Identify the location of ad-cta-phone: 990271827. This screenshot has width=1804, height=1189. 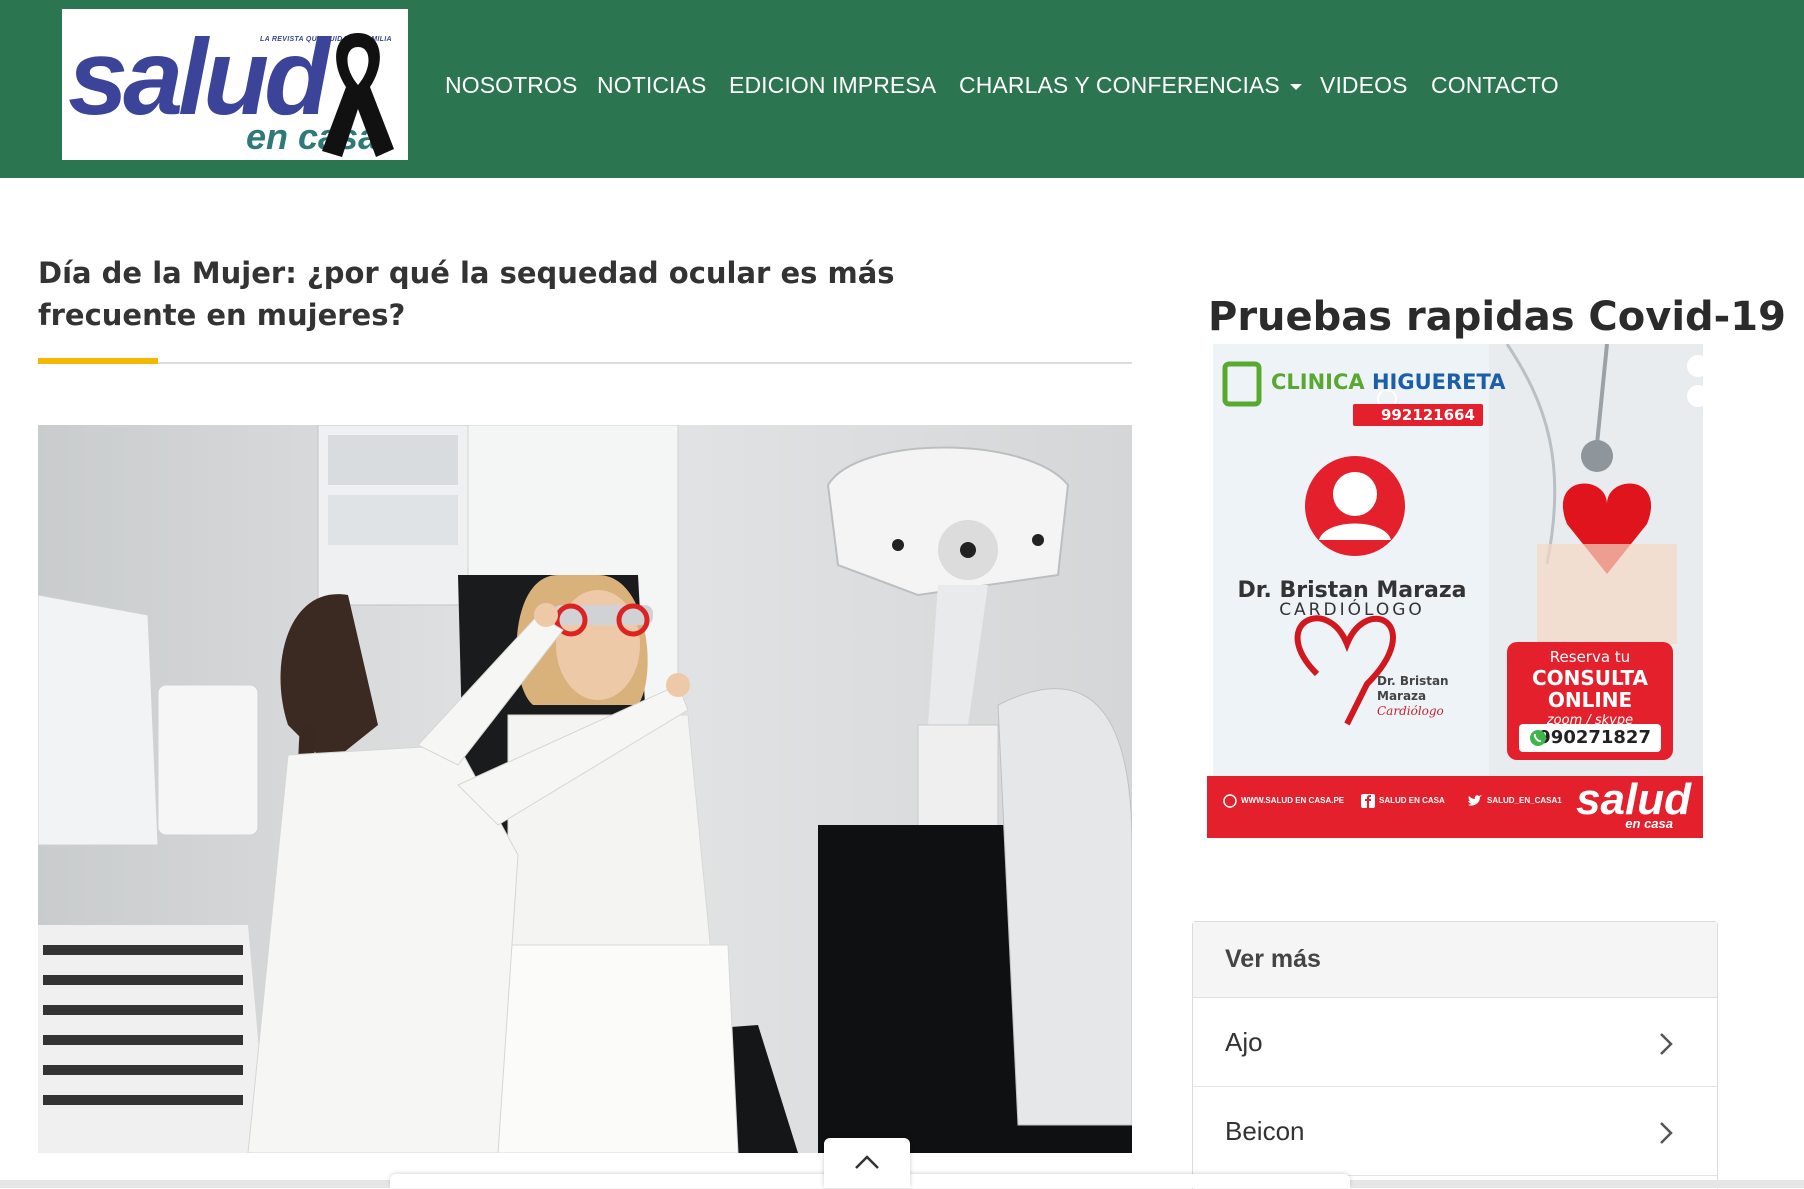
(1590, 738).